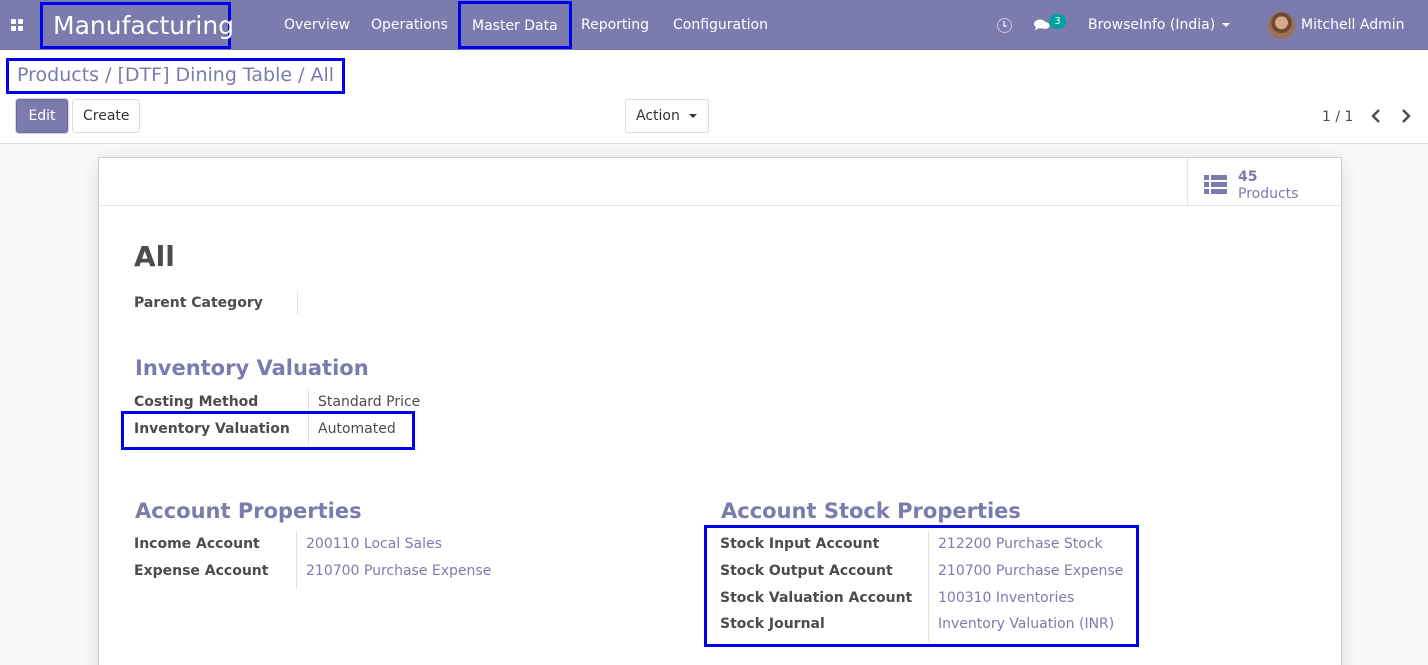 The image size is (1428, 665). Describe the element at coordinates (268, 430) in the screenshot. I see `inventory-valuation-highlight` at that location.